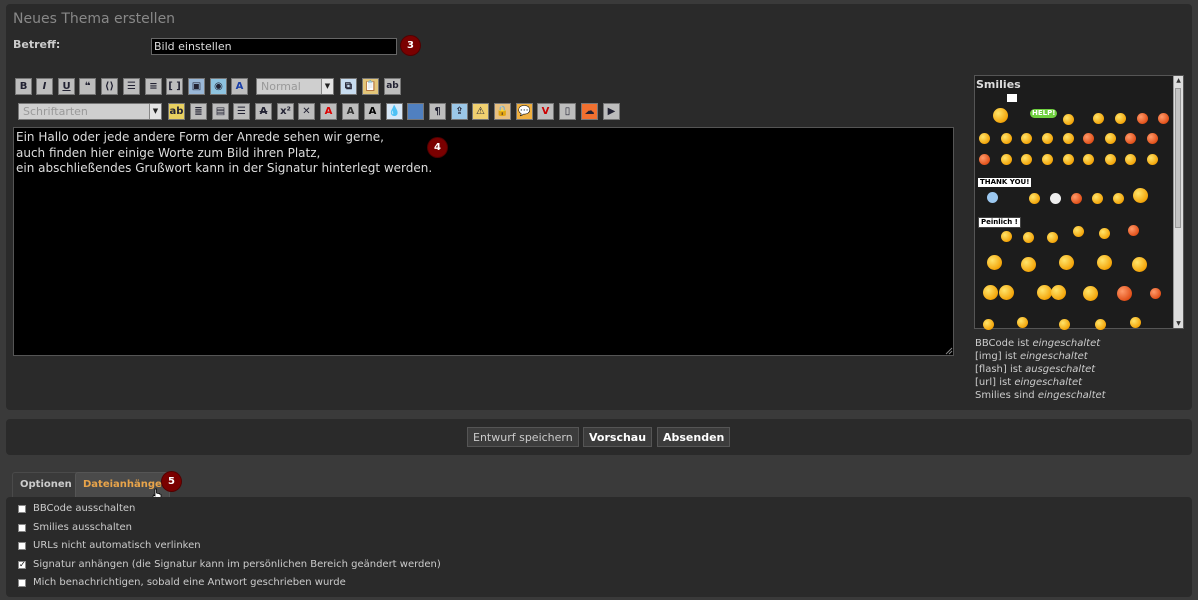 The image size is (1198, 600). I want to click on gradient-icon, so click(415, 111).